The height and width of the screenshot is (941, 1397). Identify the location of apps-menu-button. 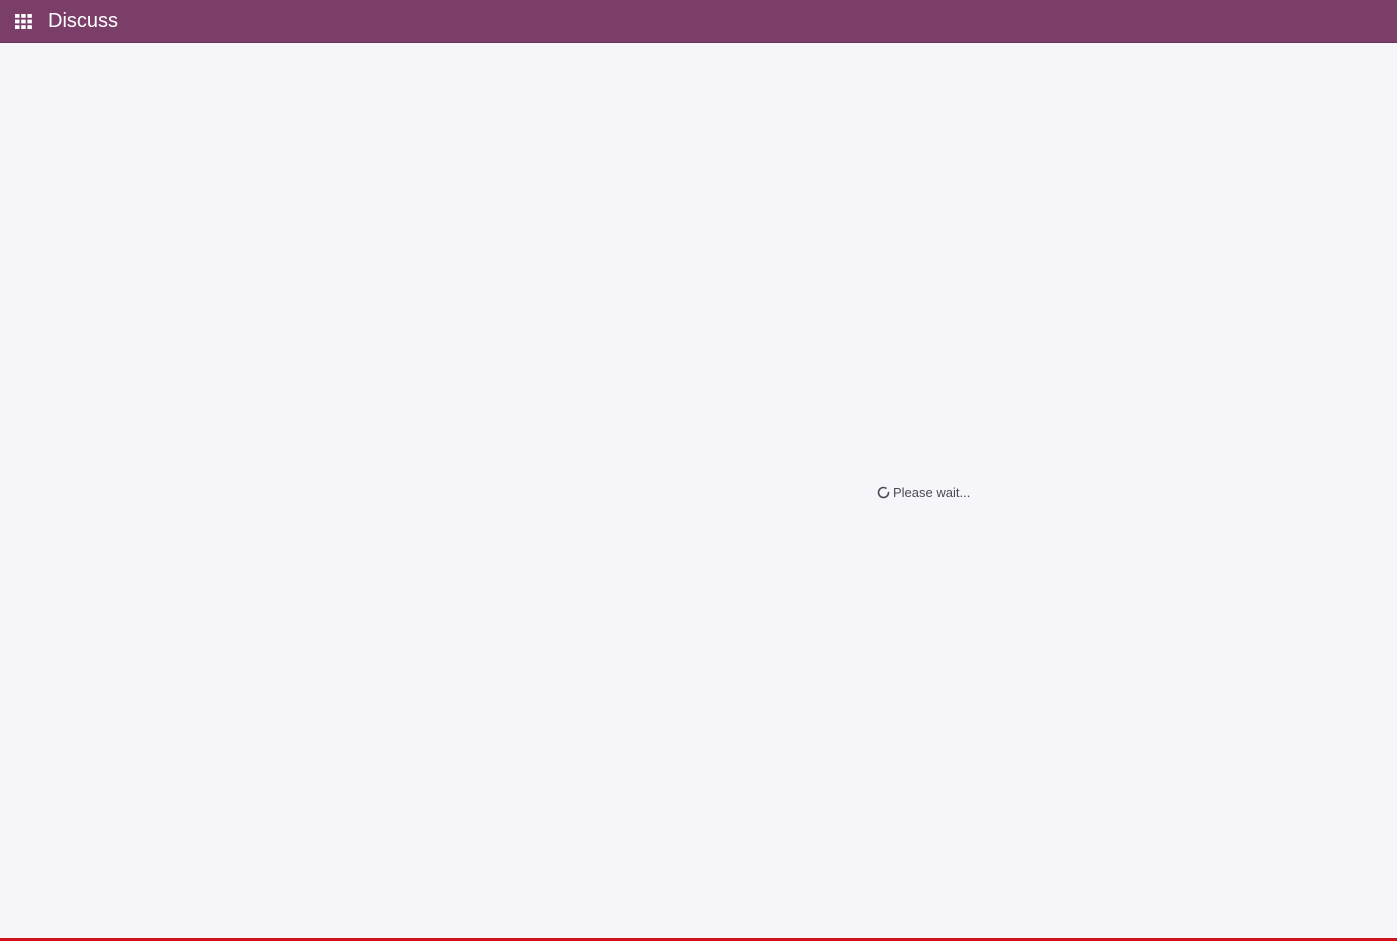
(23, 21).